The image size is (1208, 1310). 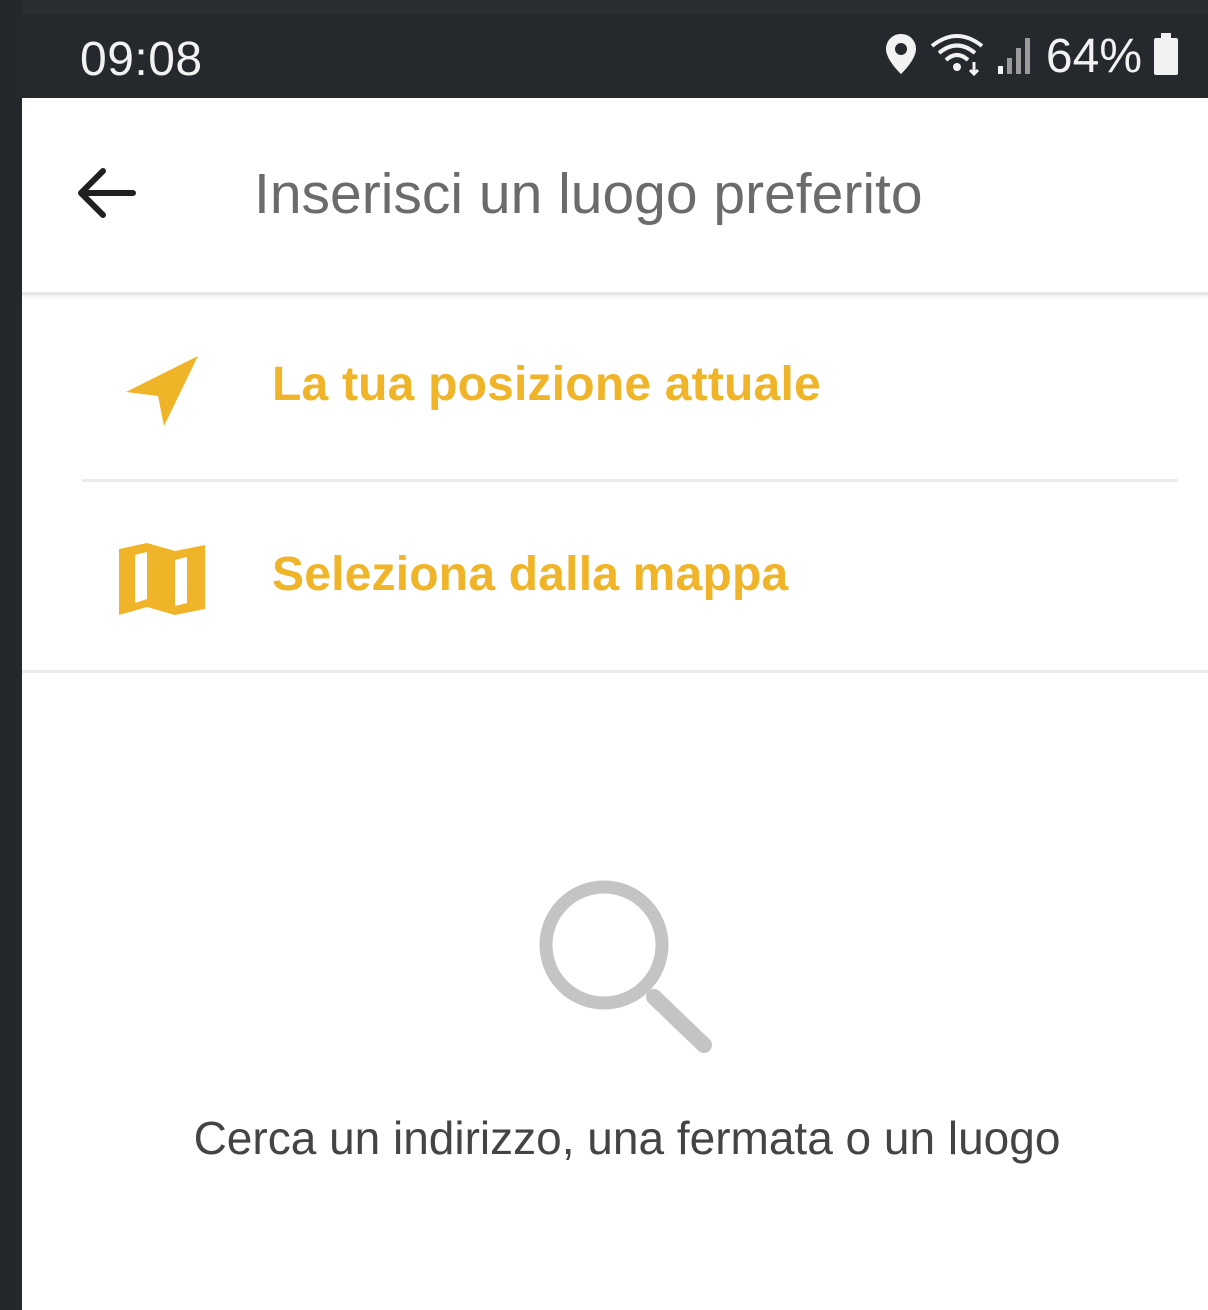 I want to click on battery-icon, so click(x=1166, y=56).